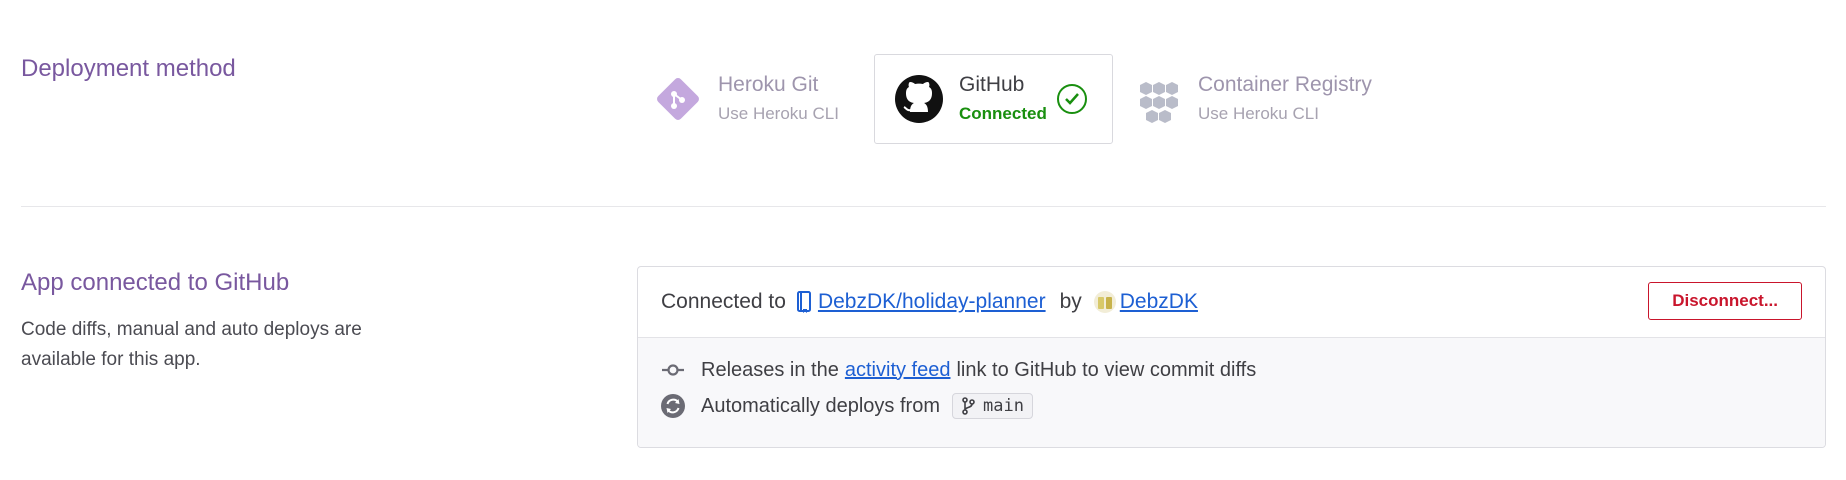 This screenshot has height=480, width=1846. I want to click on github-icon, so click(919, 99).